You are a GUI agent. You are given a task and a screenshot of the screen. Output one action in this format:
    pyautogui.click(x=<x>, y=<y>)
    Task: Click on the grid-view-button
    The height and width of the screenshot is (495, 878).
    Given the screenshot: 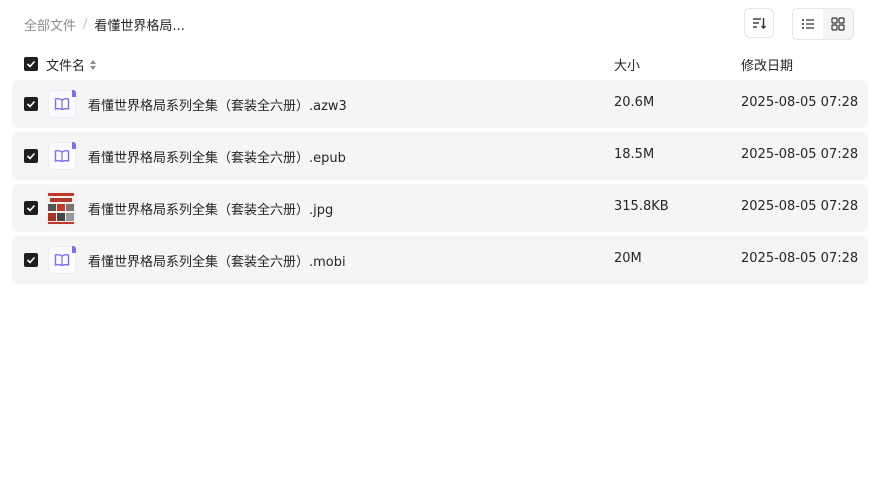 What is the action you would take?
    pyautogui.click(x=838, y=24)
    